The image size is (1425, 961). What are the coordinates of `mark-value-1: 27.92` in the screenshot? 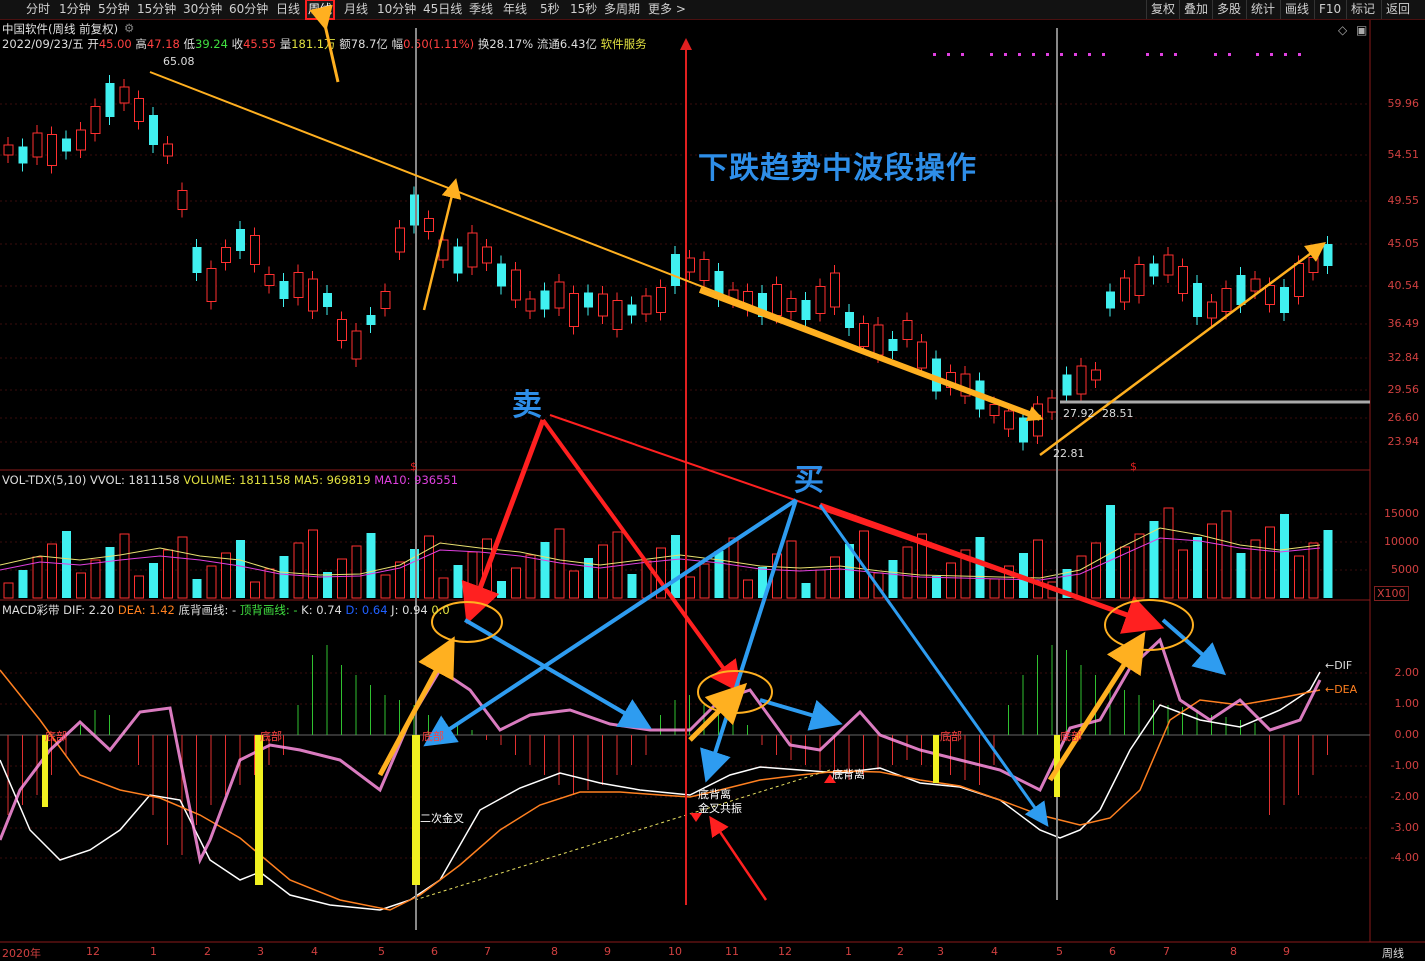 It's located at (1079, 413).